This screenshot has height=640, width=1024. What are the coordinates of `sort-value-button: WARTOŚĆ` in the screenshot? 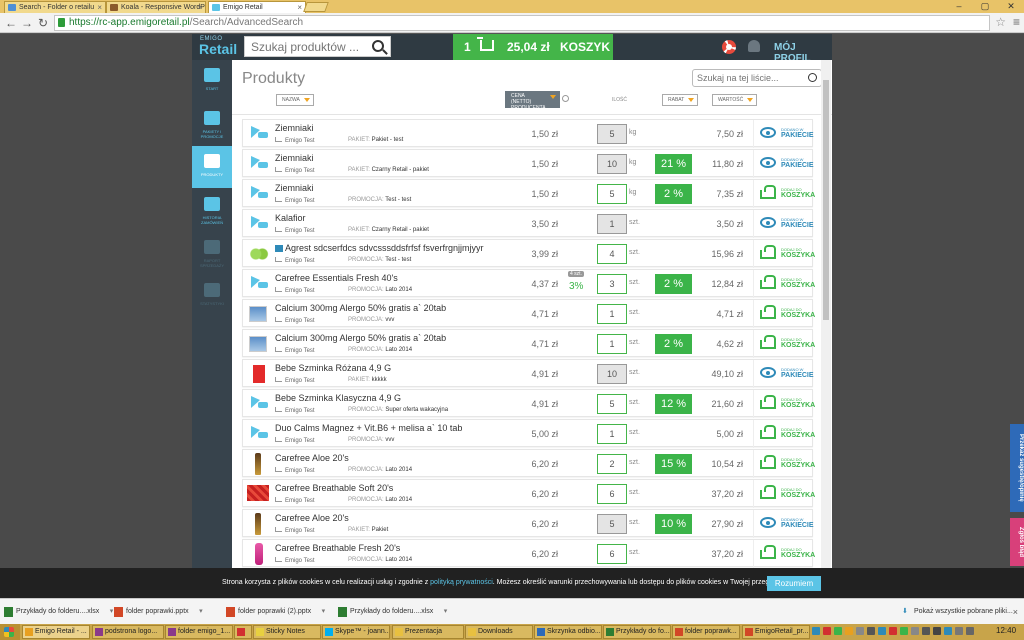 It's located at (735, 100).